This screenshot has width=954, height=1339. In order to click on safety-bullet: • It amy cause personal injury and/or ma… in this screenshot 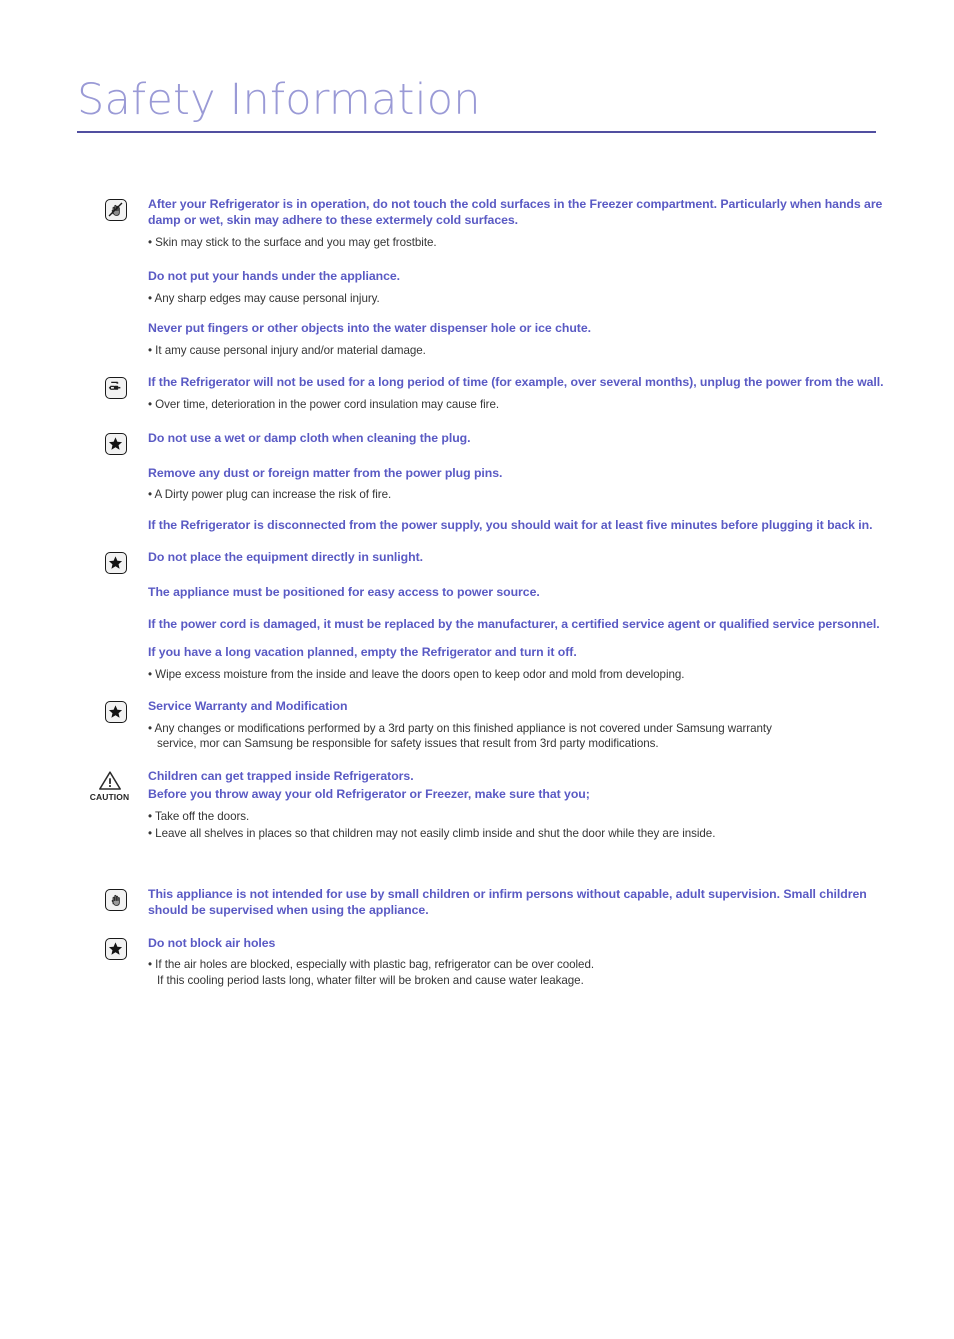, I will do `click(287, 350)`.